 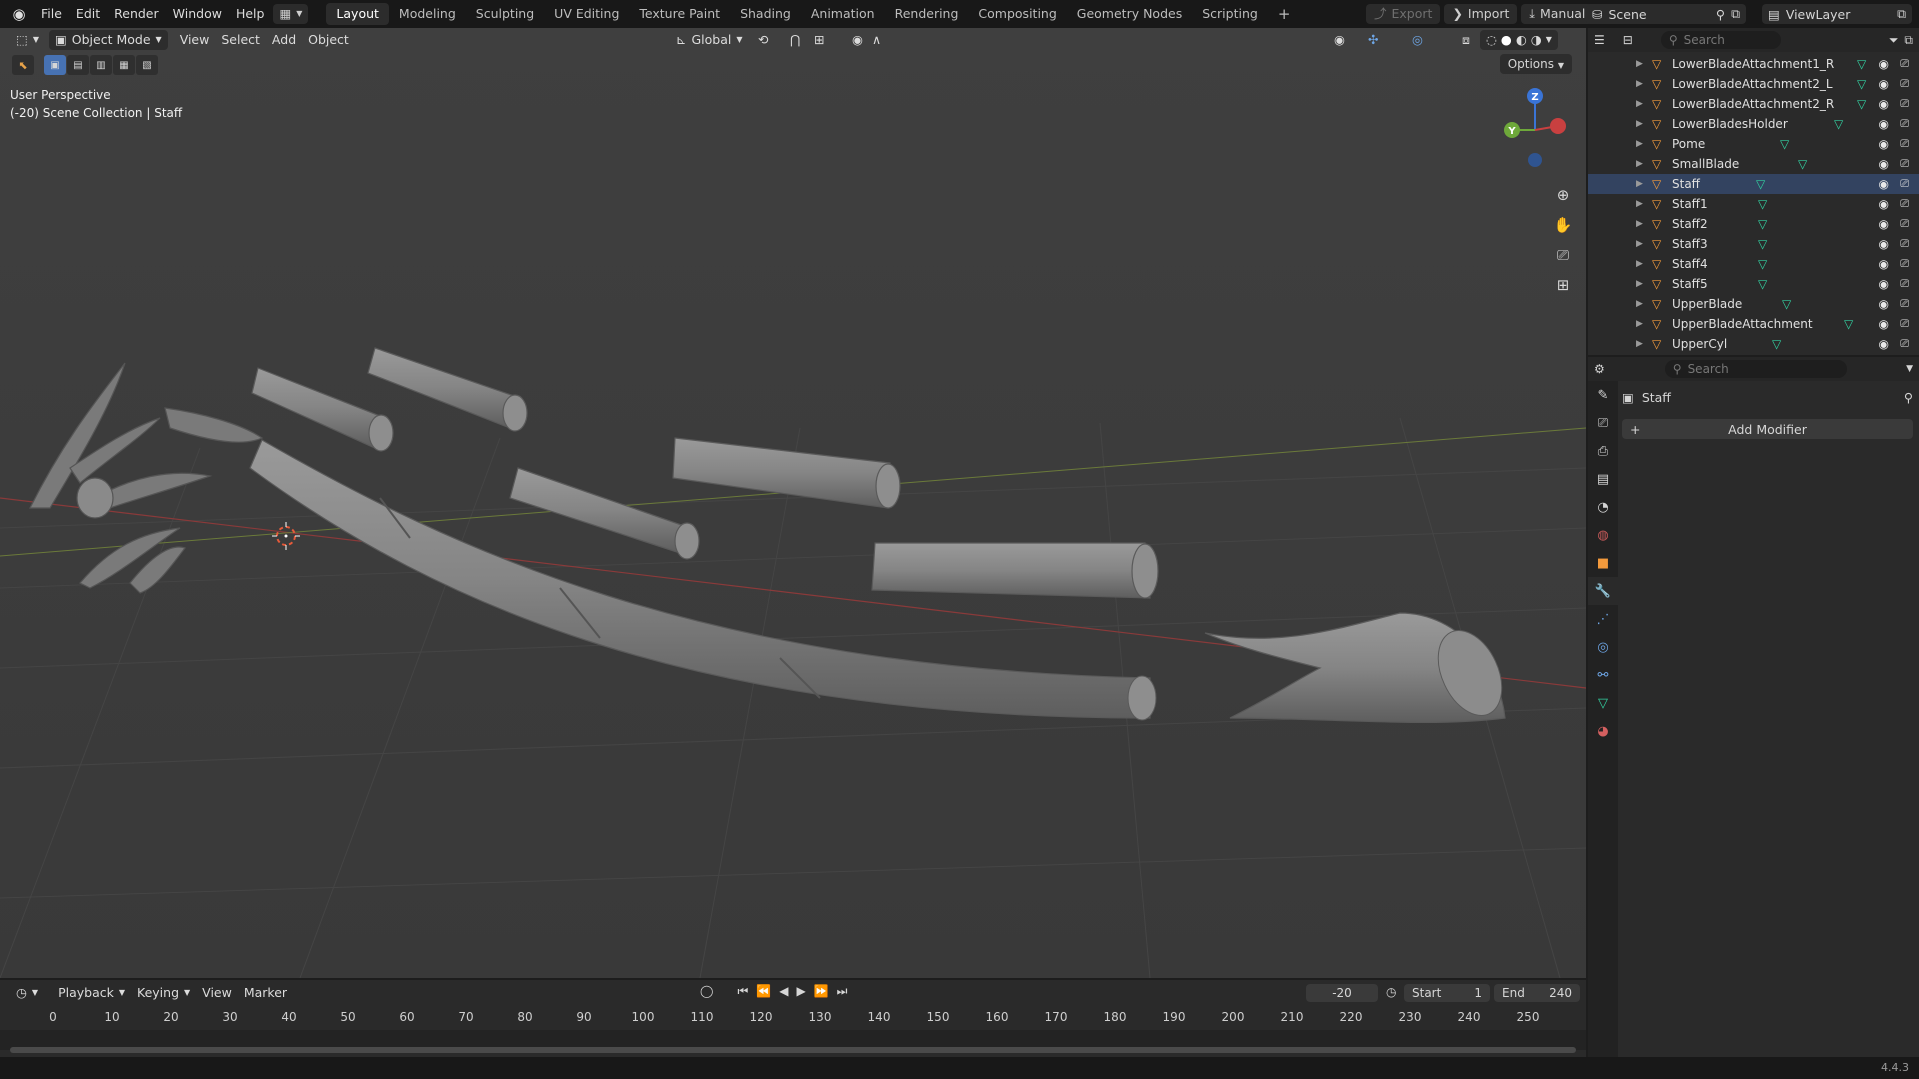 What do you see at coordinates (1563, 225) in the screenshot?
I see `pan-hand-icon: ✋` at bounding box center [1563, 225].